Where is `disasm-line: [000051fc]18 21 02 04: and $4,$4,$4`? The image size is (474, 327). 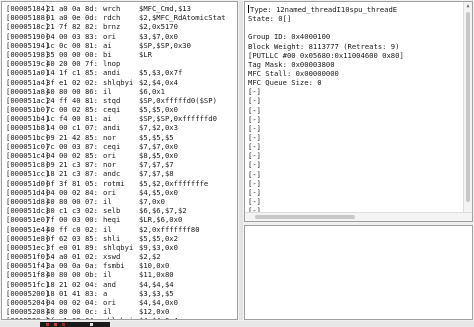 disasm-line: [000051fc]18 21 02 04: and $4,$4,$4 is located at coordinates (116, 284).